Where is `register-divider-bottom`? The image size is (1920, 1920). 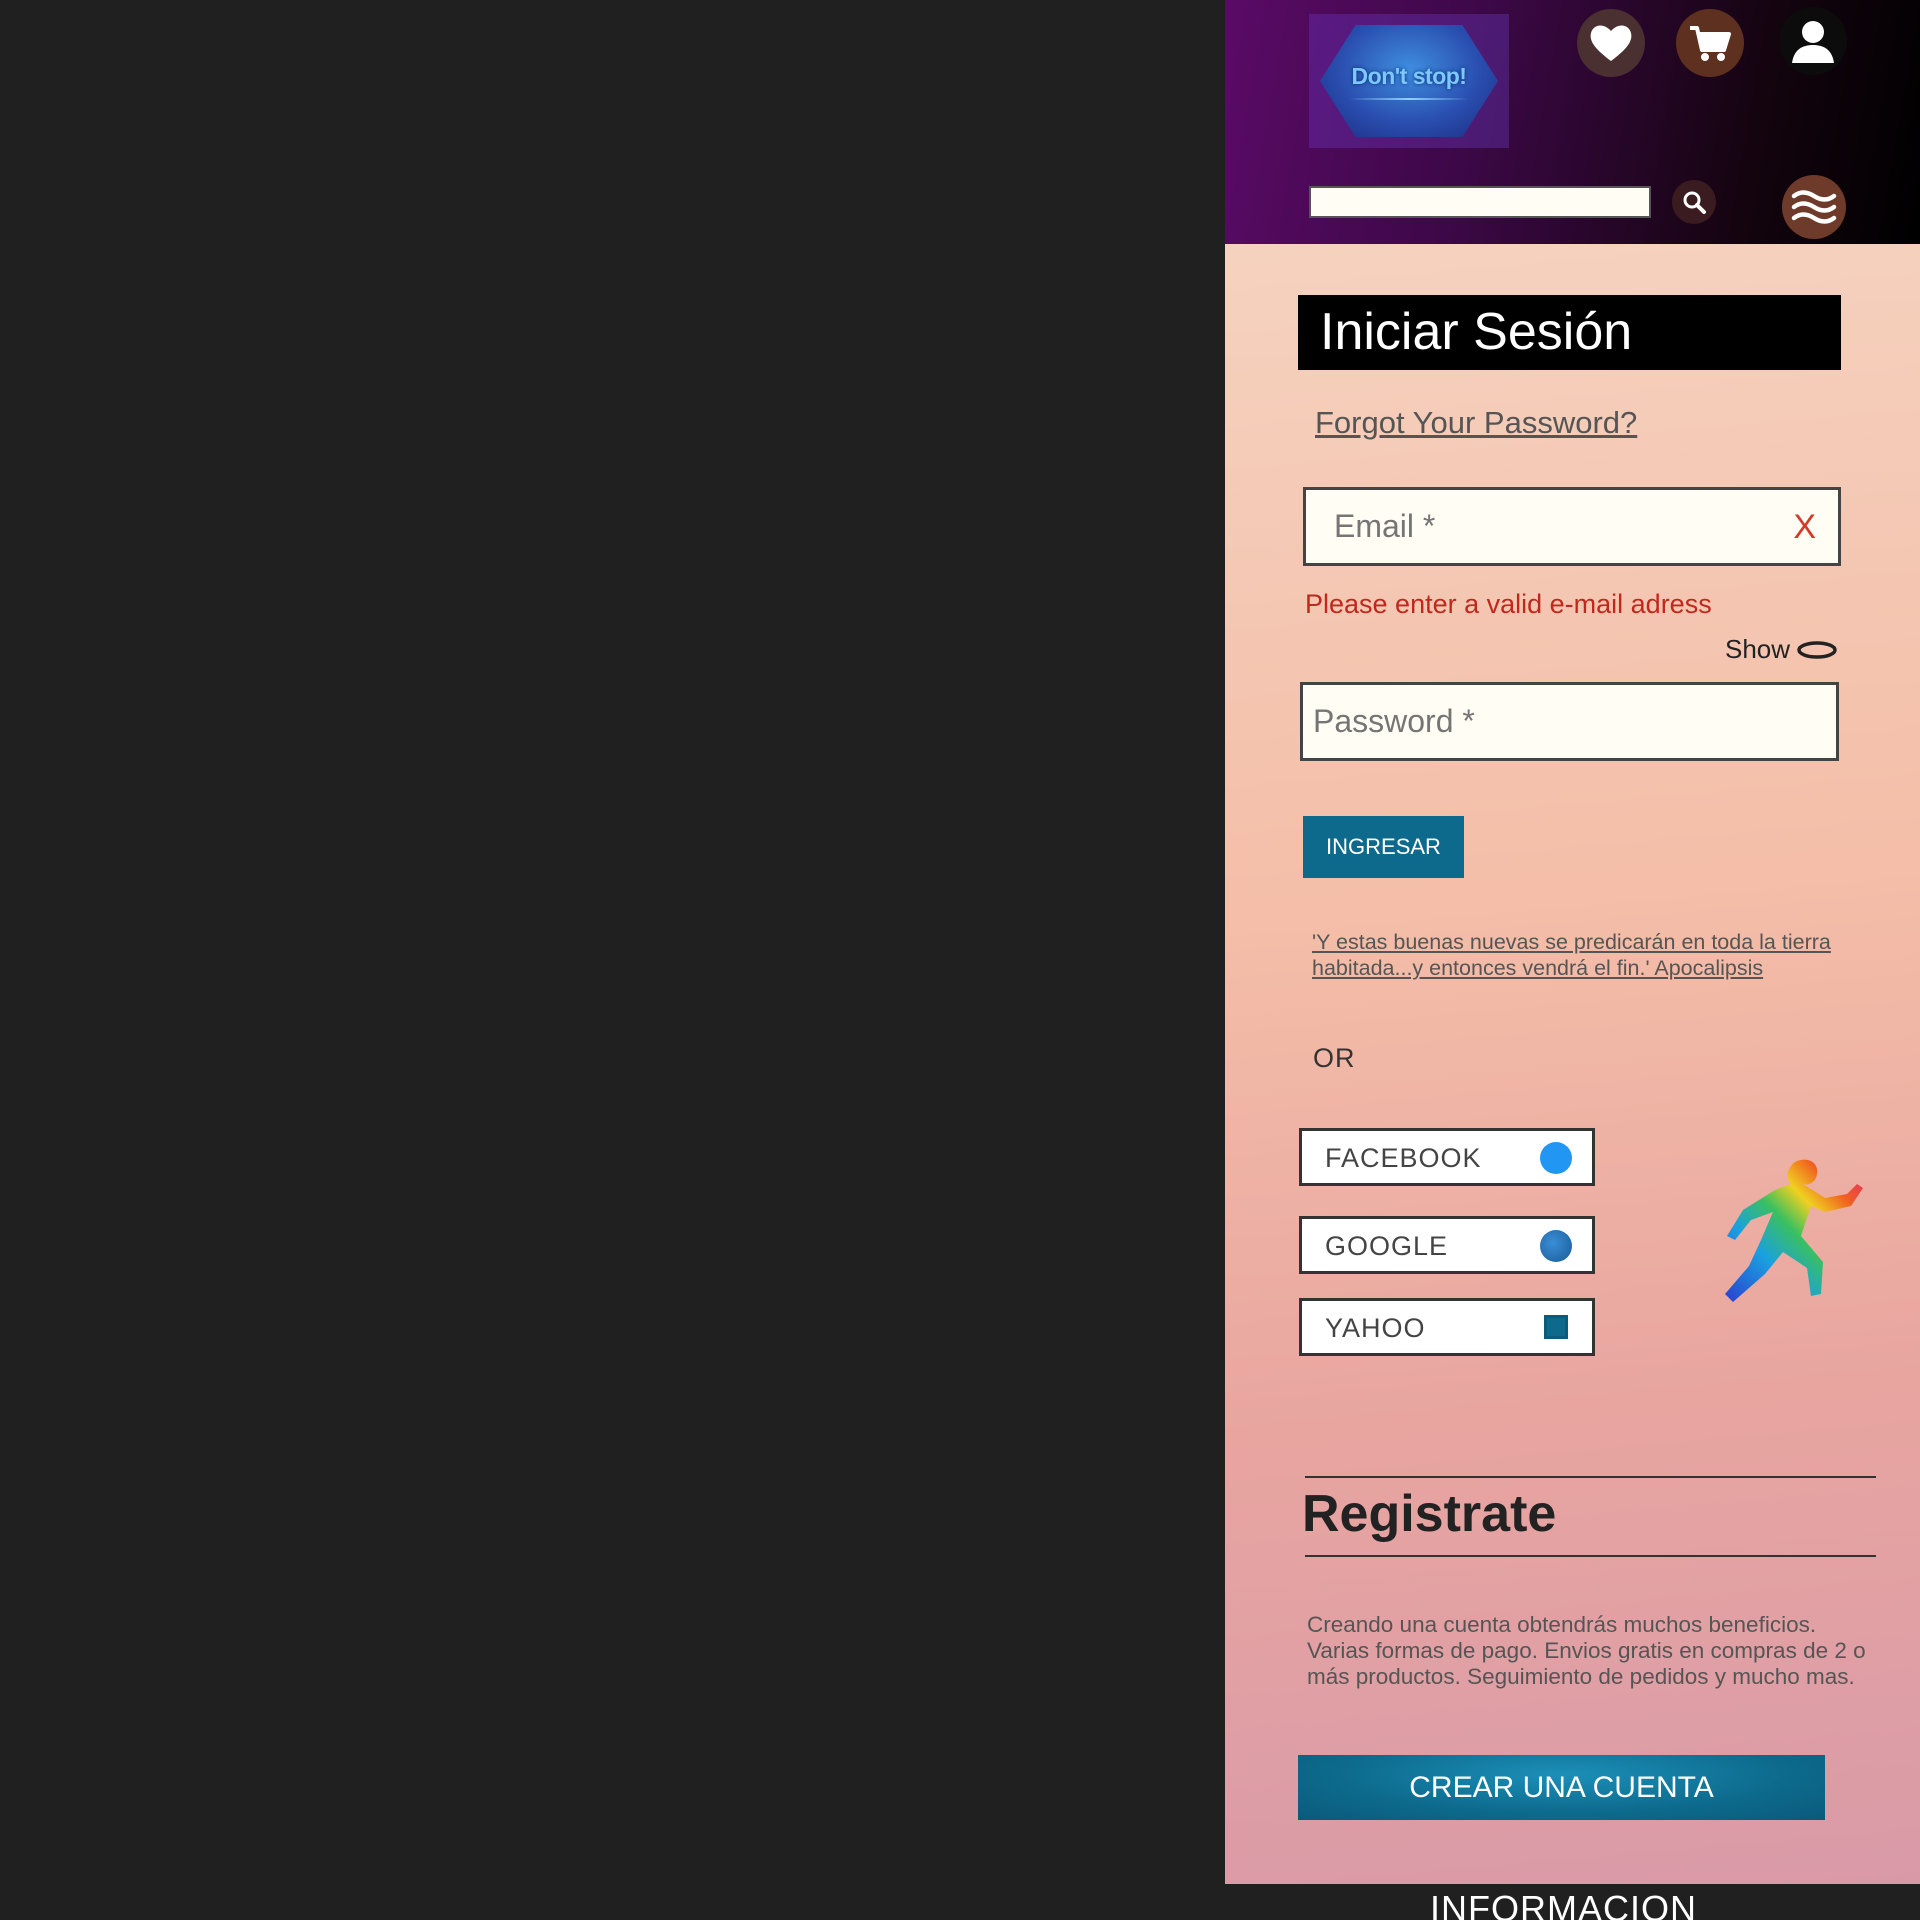
register-divider-bottom is located at coordinates (1590, 1556).